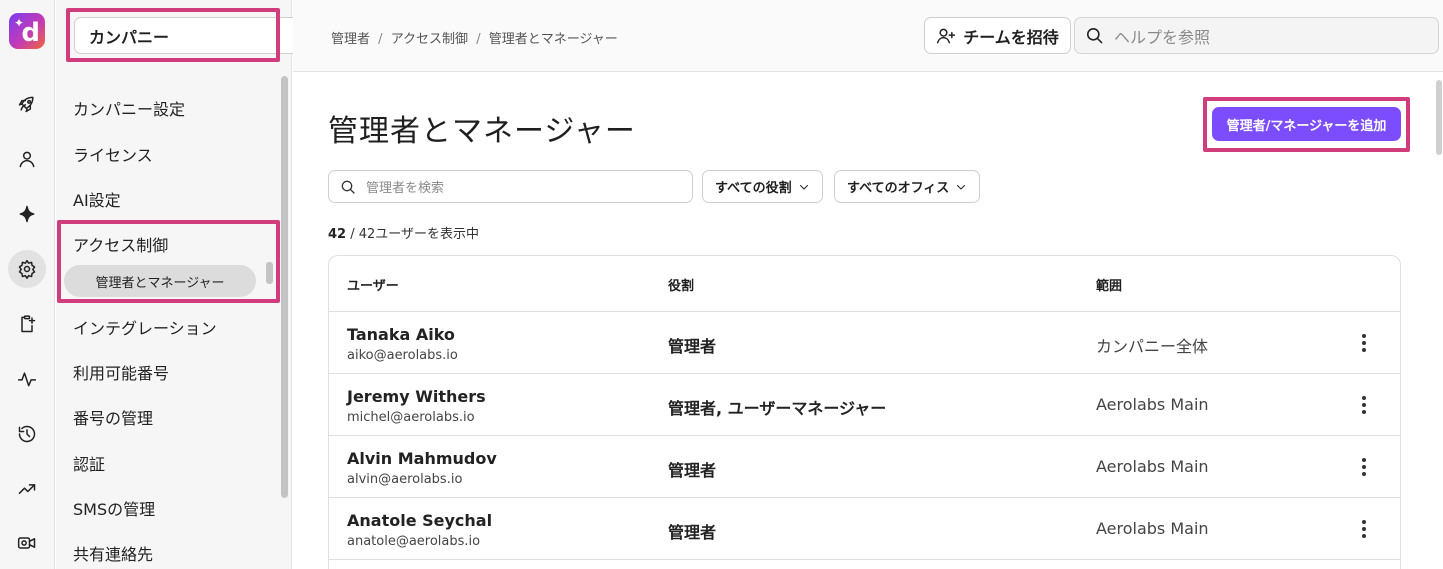 The height and width of the screenshot is (569, 1443). What do you see at coordinates (1306, 124) in the screenshot?
I see `highlight-add-button` at bounding box center [1306, 124].